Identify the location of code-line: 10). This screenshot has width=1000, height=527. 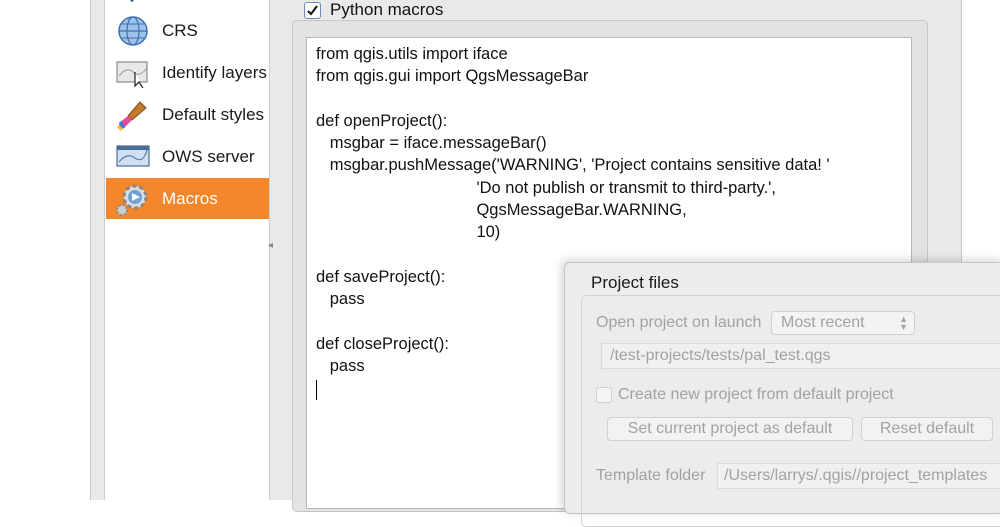
(408, 232).